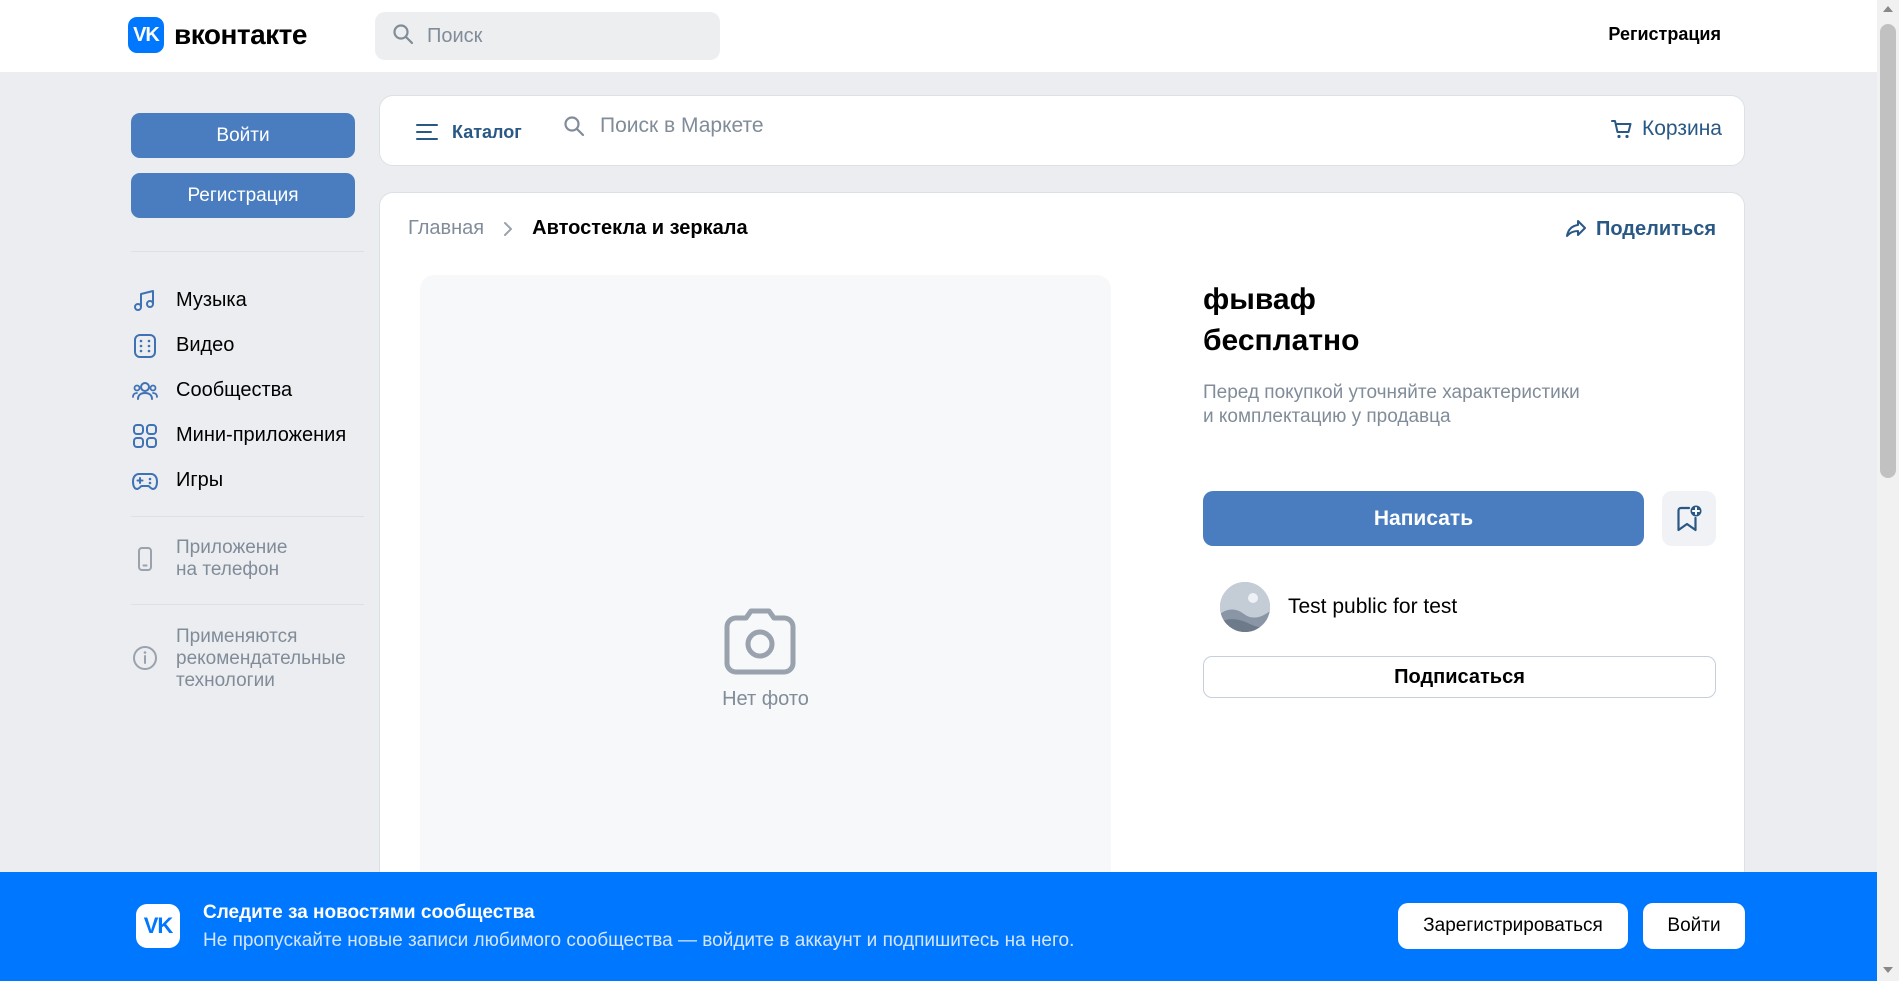  What do you see at coordinates (765, 699) in the screenshot?
I see `no-photo-label: Нет фото` at bounding box center [765, 699].